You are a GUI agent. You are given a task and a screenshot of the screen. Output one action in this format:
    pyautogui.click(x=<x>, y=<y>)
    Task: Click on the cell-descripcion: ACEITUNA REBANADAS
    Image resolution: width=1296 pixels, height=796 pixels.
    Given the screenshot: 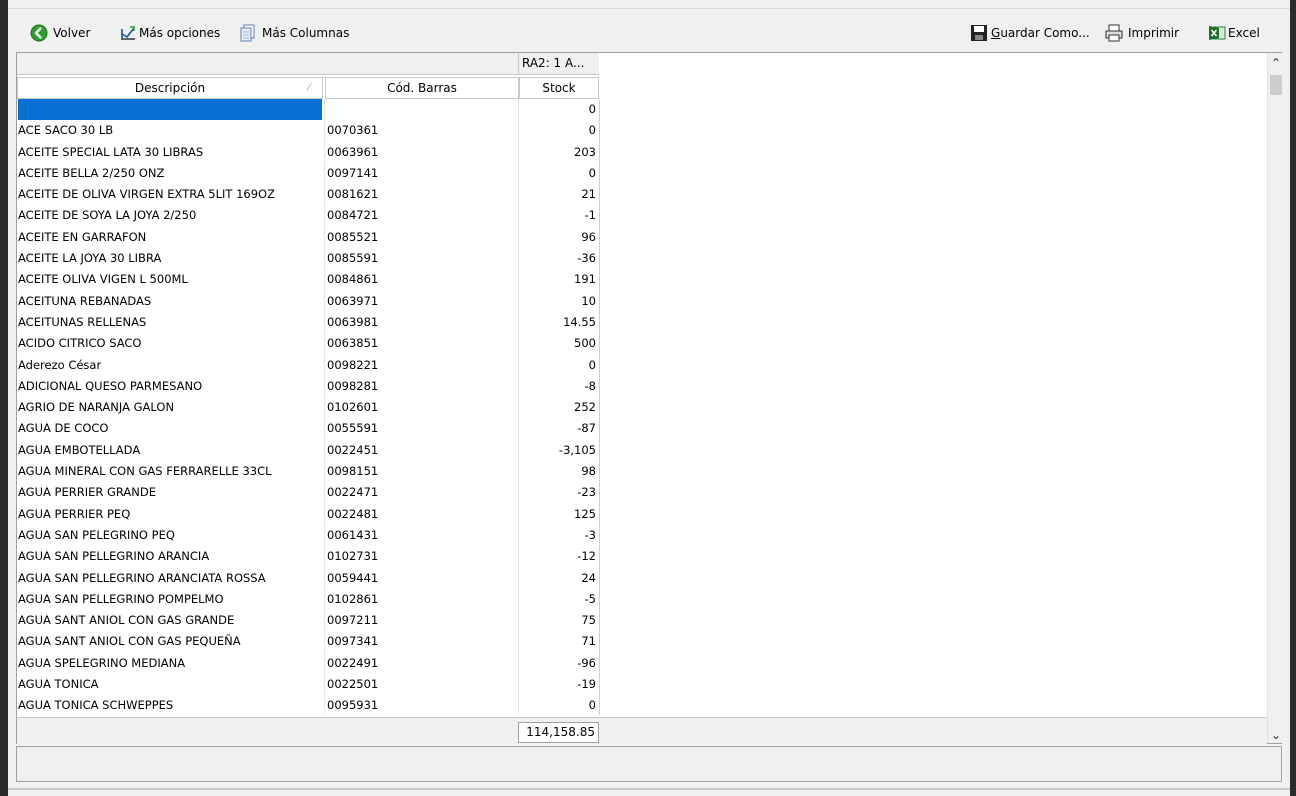 What is the action you would take?
    pyautogui.click(x=170, y=301)
    